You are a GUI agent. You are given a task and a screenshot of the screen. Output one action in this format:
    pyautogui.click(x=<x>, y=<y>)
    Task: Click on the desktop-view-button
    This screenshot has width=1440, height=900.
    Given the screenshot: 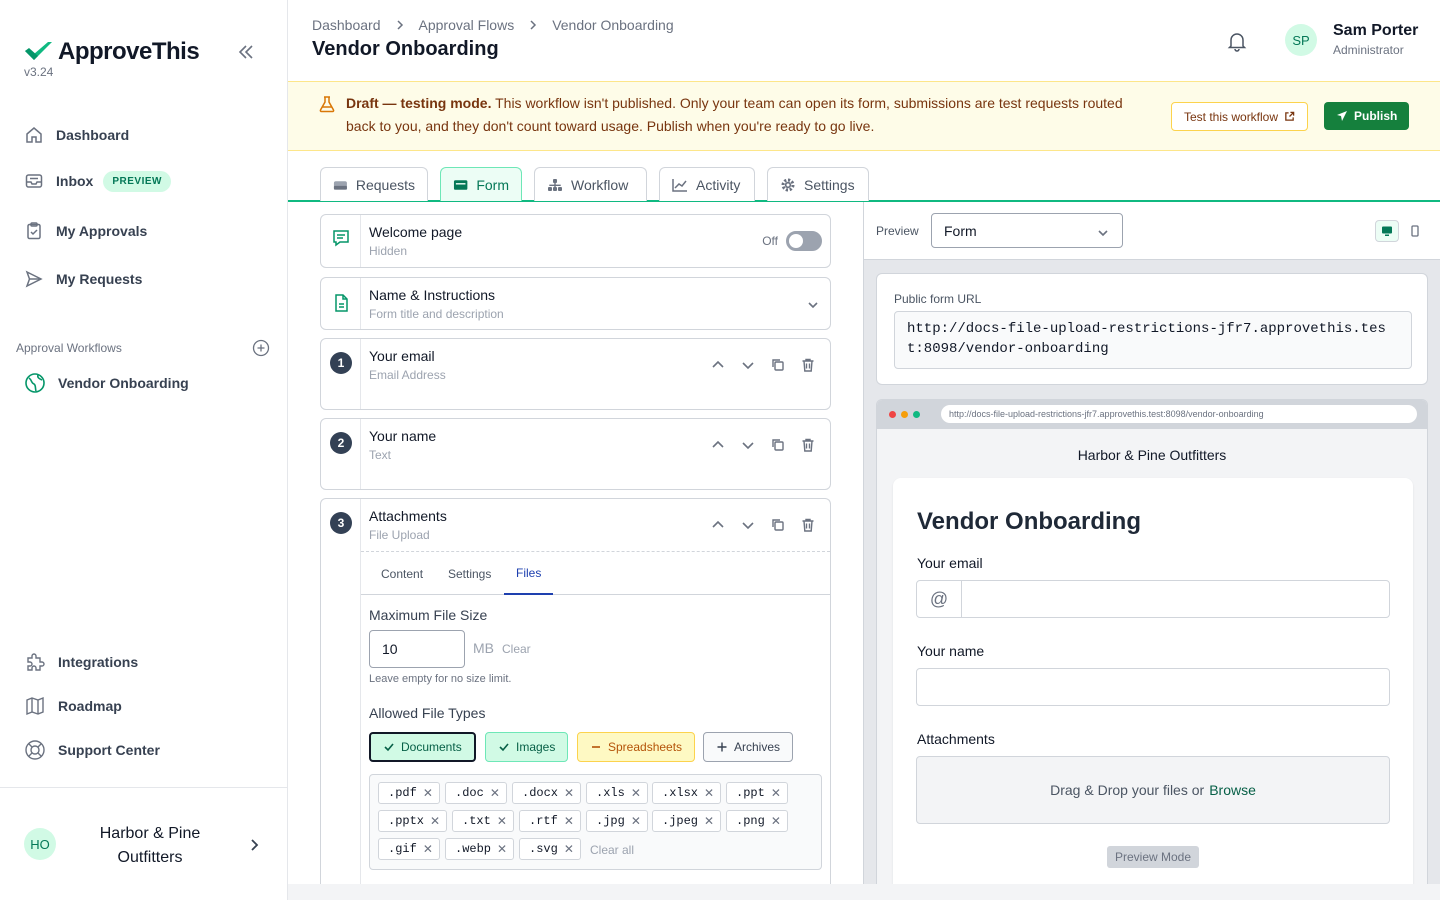 What is the action you would take?
    pyautogui.click(x=1387, y=231)
    